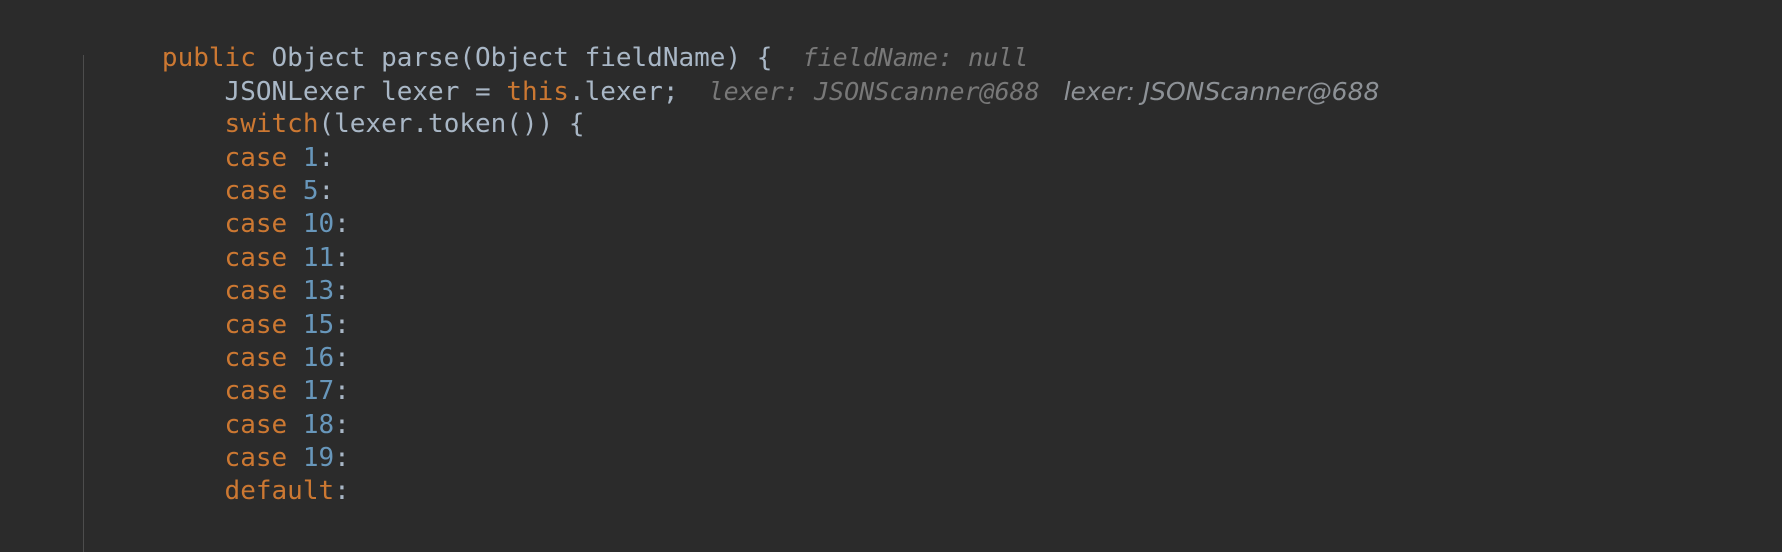  What do you see at coordinates (514, 58) in the screenshot?
I see `signature-text: Object parse(Object fieldName) {` at bounding box center [514, 58].